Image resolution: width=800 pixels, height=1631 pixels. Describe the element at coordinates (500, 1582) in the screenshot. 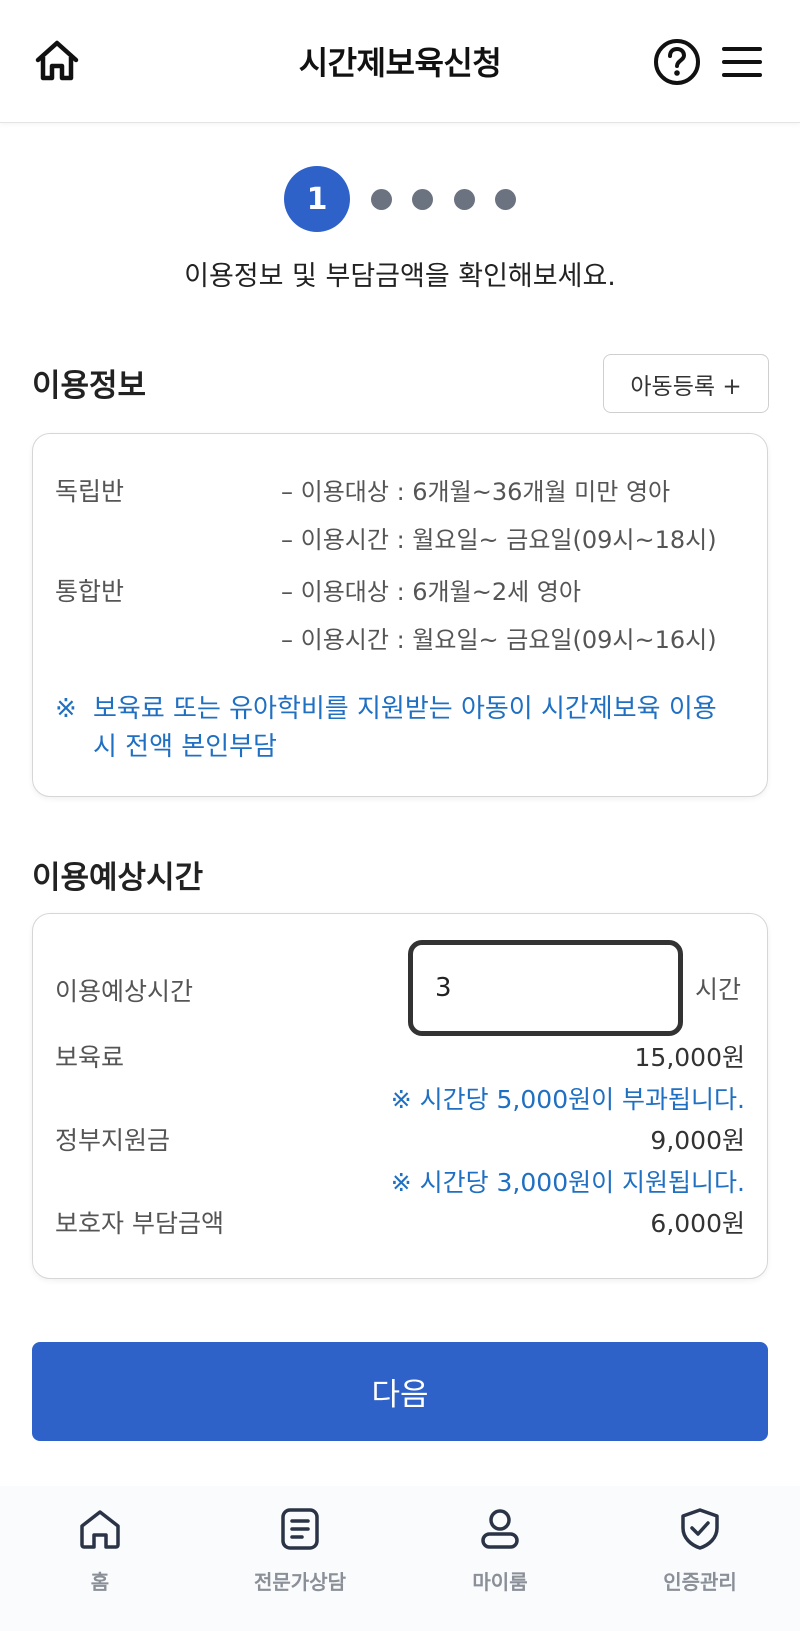

I see `nav-label-myroom: 마이룸` at that location.